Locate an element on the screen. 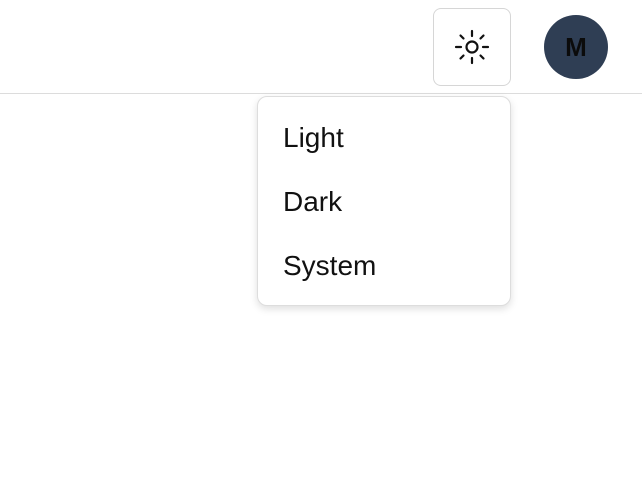 The image size is (642, 486). user-avatar: M is located at coordinates (576, 47).